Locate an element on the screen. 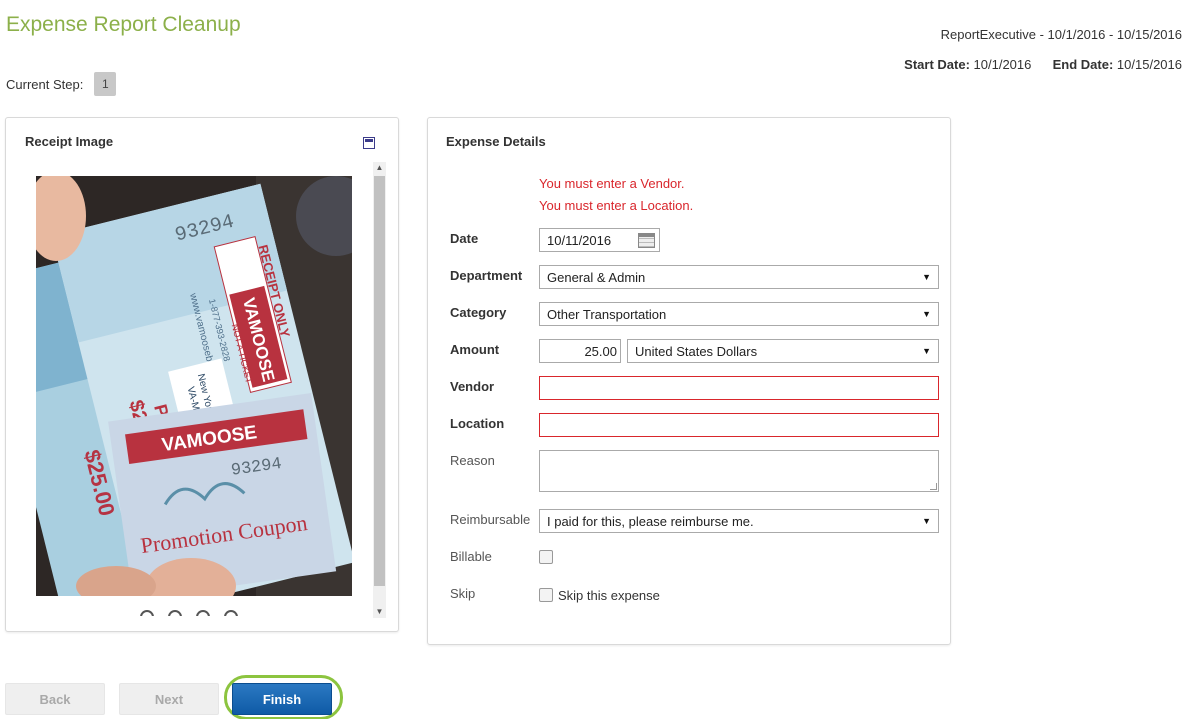 Image resolution: width=1189 pixels, height=719 pixels. scroll-thumb is located at coordinates (379, 381).